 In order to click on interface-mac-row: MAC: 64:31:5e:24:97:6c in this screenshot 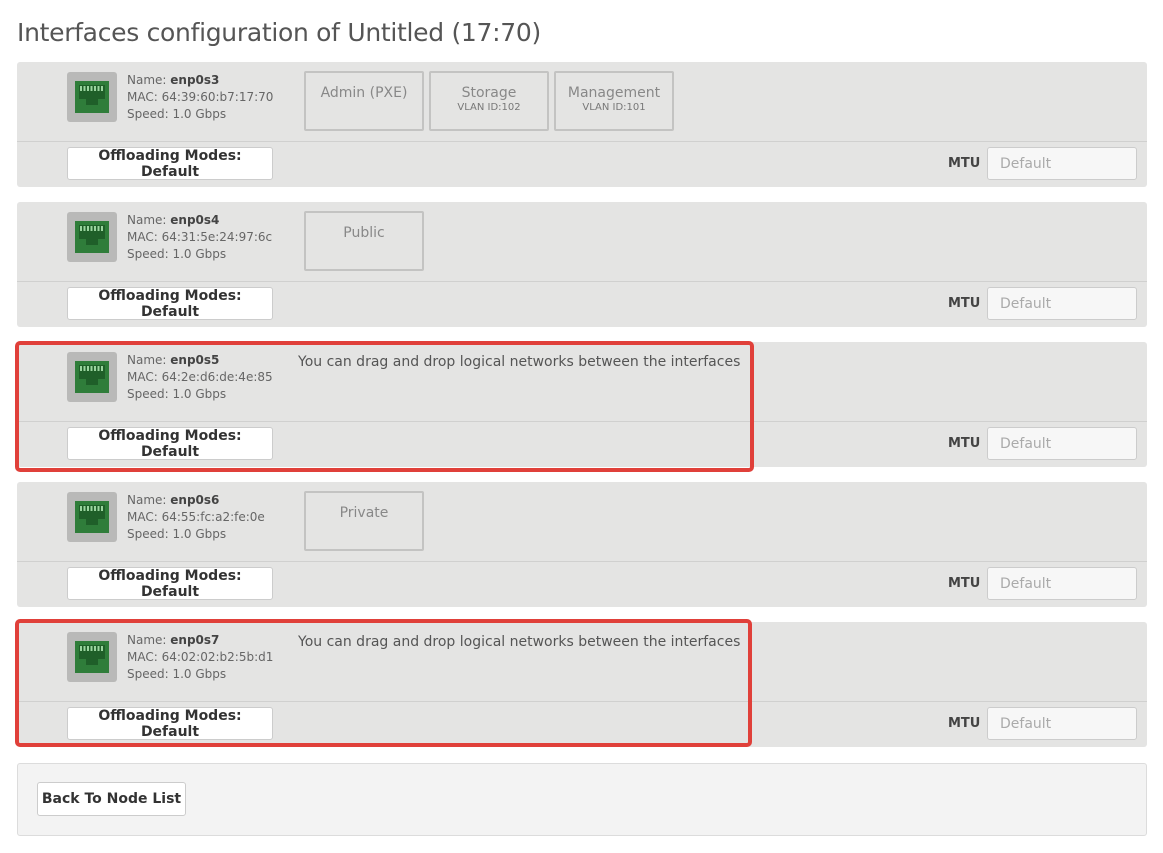, I will do `click(200, 237)`.